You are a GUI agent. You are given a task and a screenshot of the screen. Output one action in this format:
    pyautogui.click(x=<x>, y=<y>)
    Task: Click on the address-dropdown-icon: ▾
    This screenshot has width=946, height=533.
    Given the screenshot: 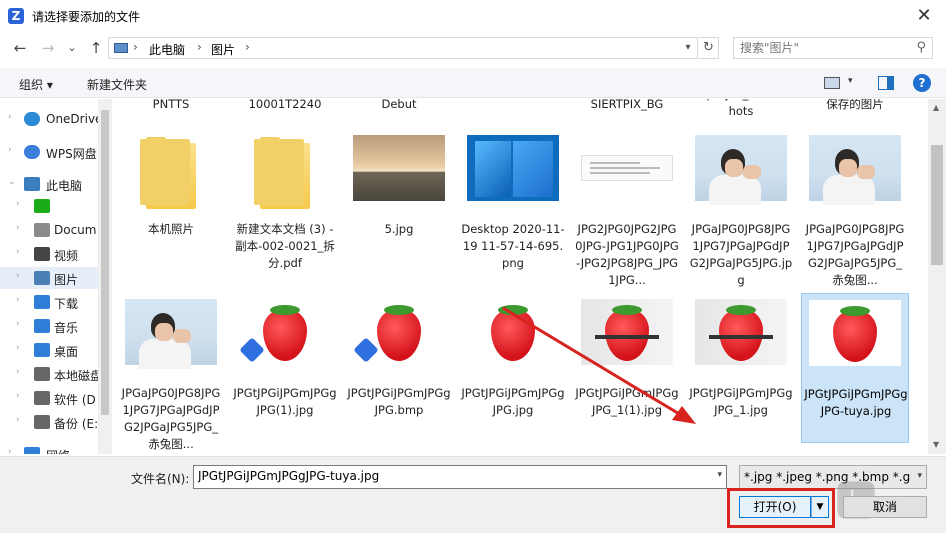 What is the action you would take?
    pyautogui.click(x=688, y=48)
    